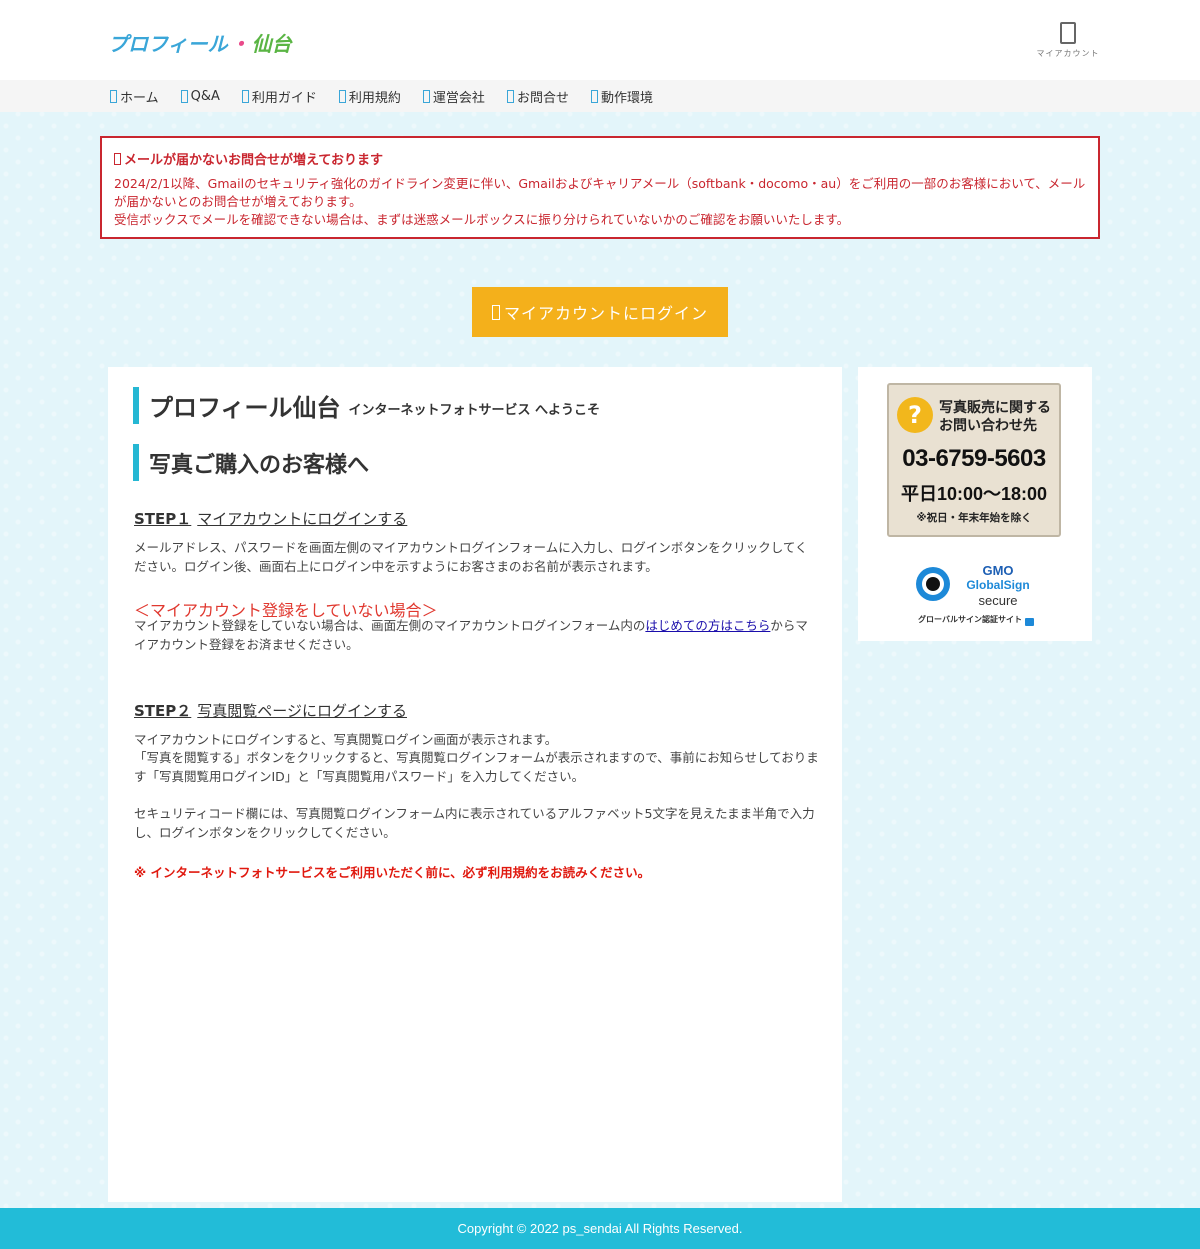  Describe the element at coordinates (974, 494) in the screenshot. I see `contact-hours: 平日10:00〜18:00` at that location.